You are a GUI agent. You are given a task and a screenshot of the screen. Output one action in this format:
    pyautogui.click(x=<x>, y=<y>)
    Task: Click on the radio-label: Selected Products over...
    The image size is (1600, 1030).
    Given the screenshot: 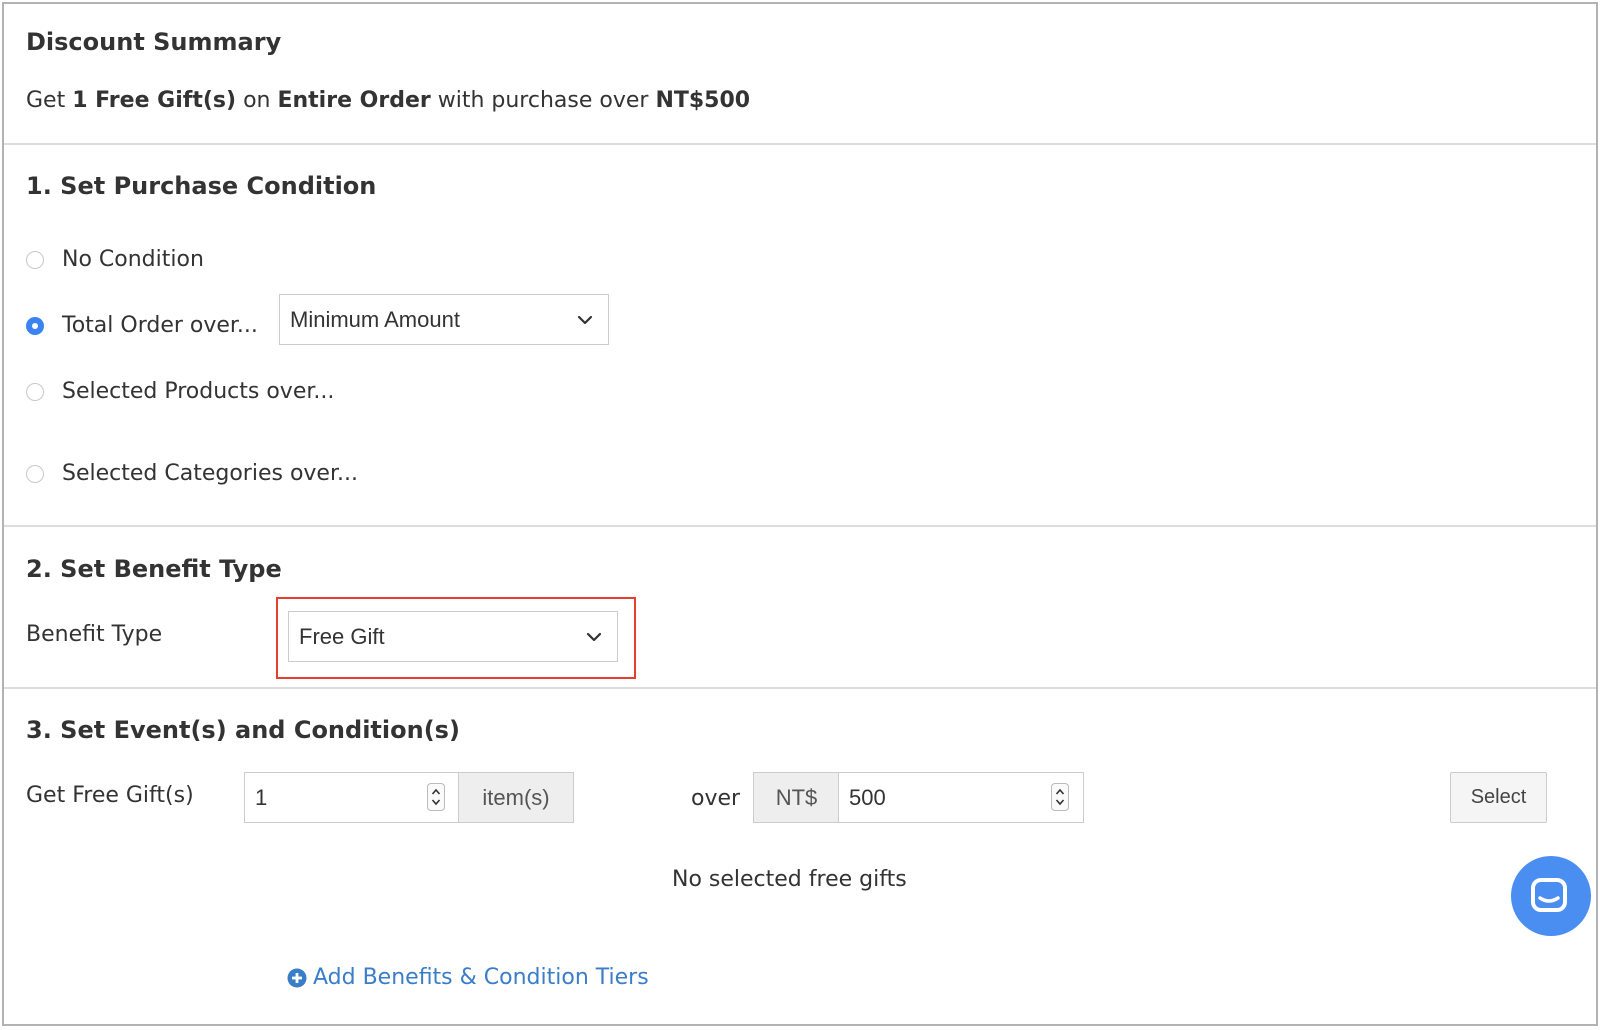 What is the action you would take?
    pyautogui.click(x=198, y=391)
    